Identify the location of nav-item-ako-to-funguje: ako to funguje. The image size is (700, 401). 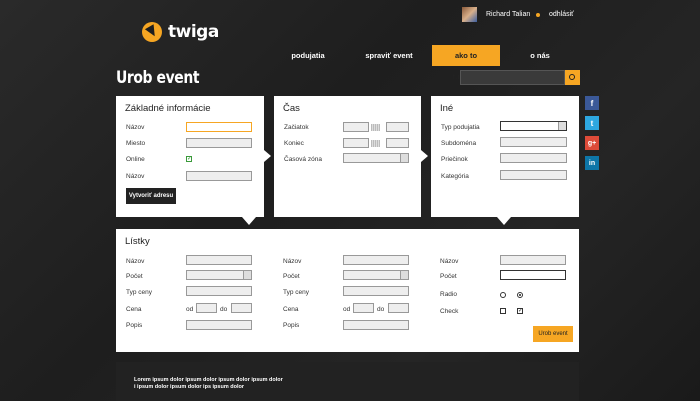
(466, 63).